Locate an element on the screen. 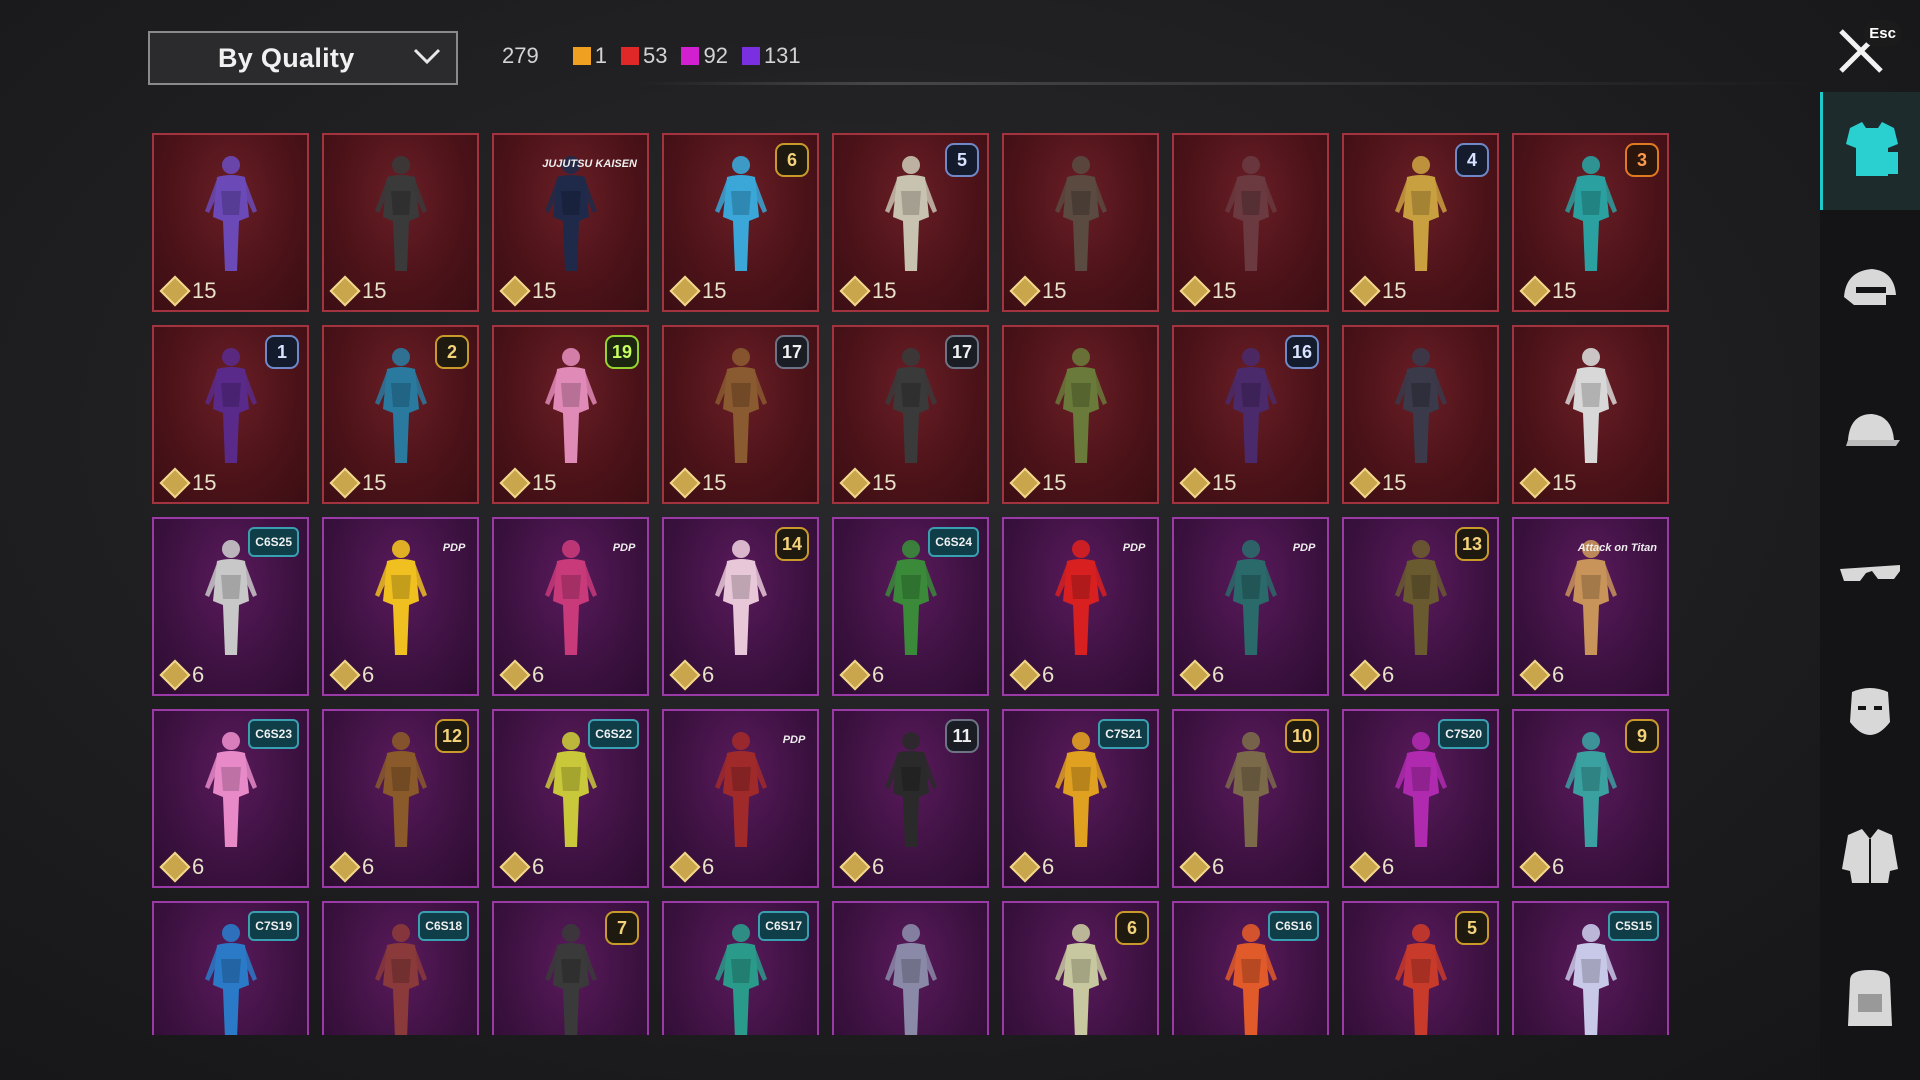  outfit-card: 7 is located at coordinates (570, 968).